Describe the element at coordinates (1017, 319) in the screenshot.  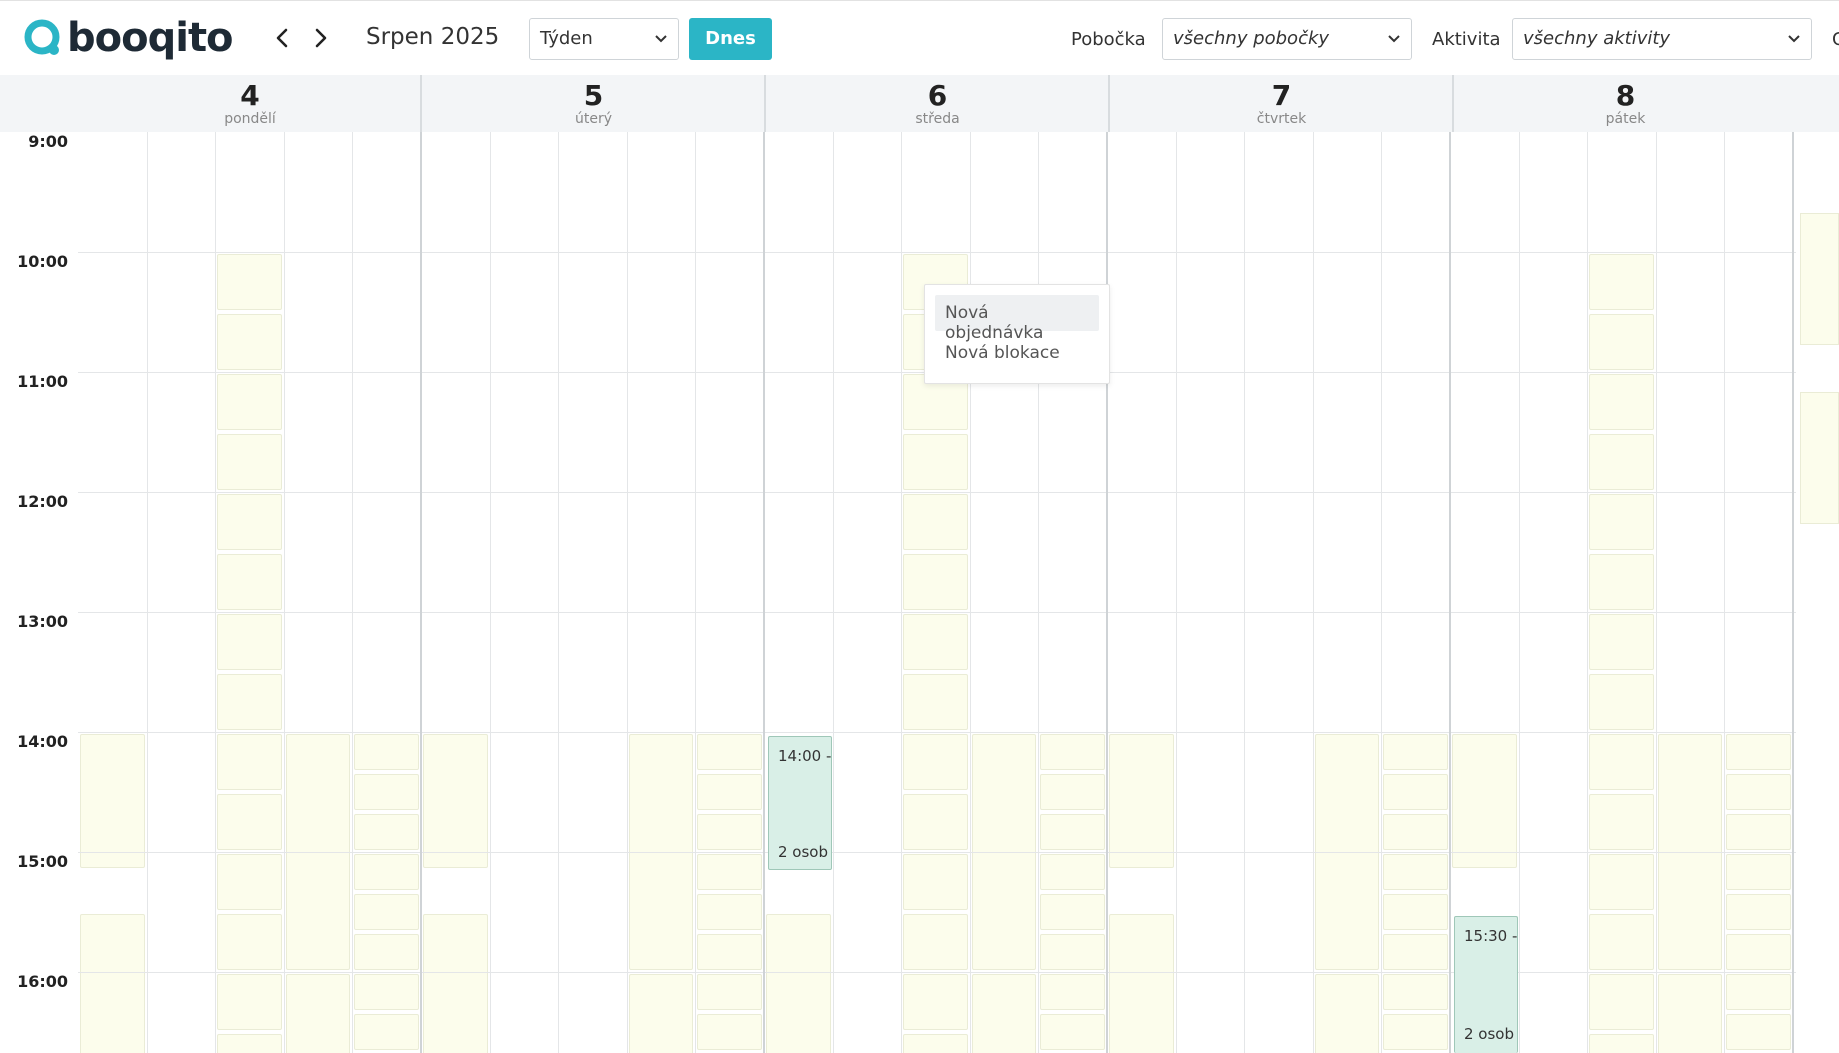
I see `menu-item-new-order: Nová objednávka` at that location.